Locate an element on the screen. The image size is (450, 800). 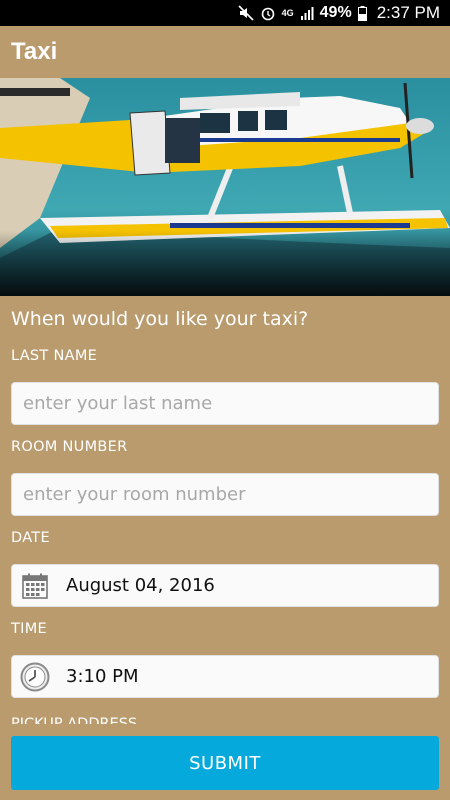
room-number-field is located at coordinates (225, 494).